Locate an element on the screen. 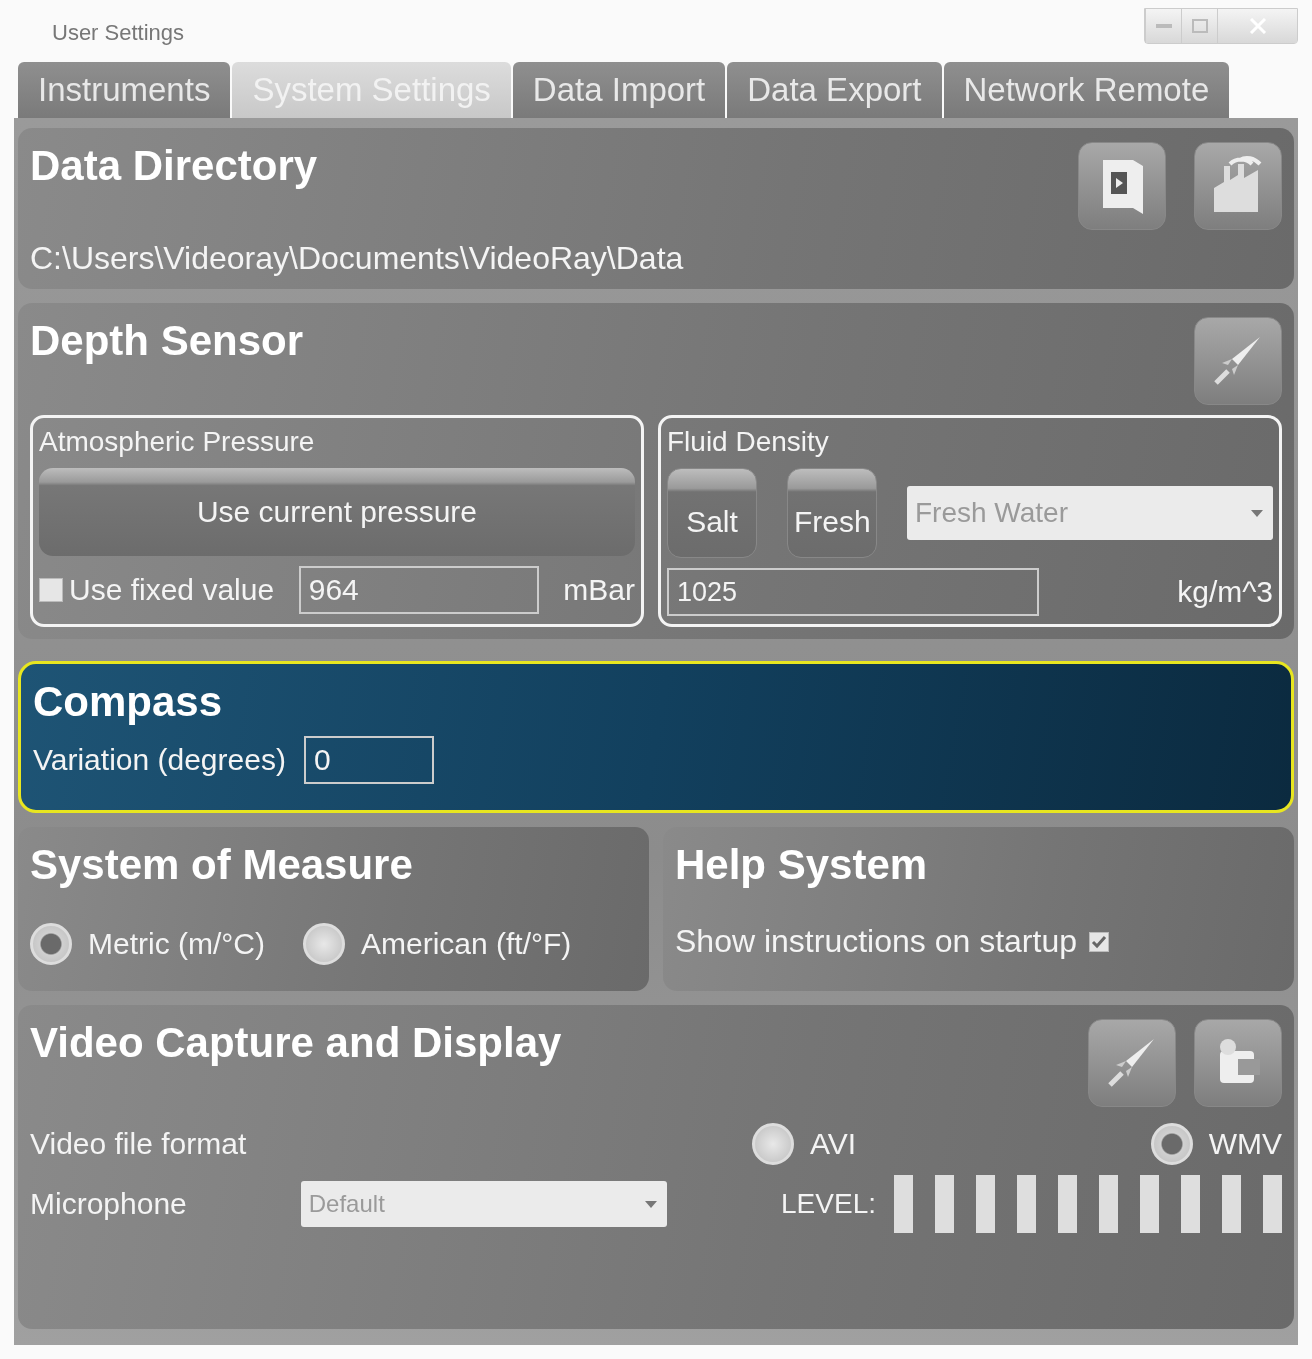  fluid-dropdown: Fresh Water is located at coordinates (1090, 513).